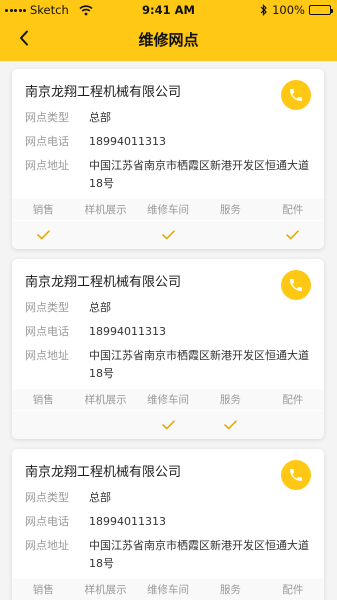 Image resolution: width=337 pixels, height=600 pixels. I want to click on page-title: 维修网点, so click(168, 40).